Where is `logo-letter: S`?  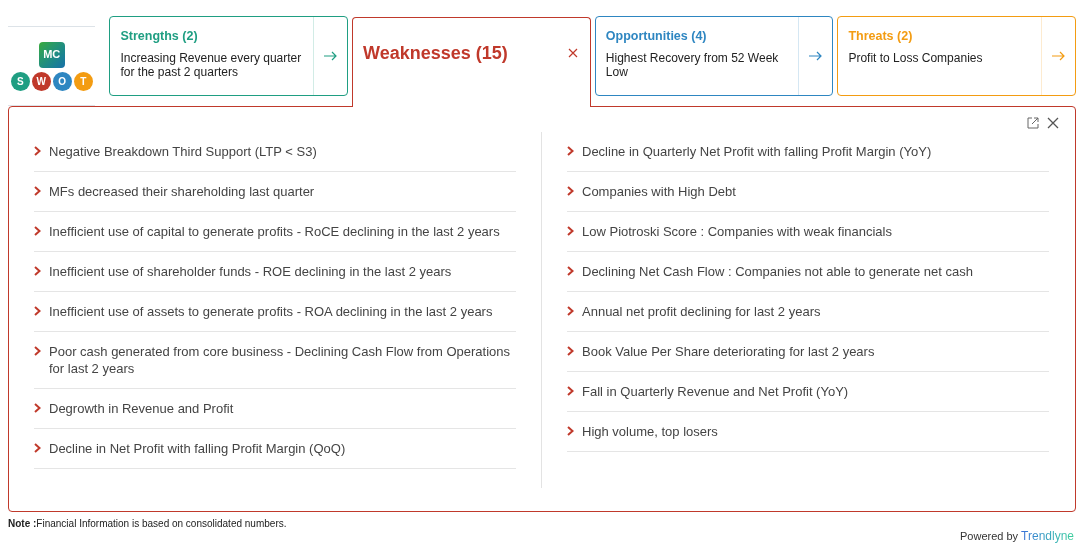
logo-letter: S is located at coordinates (20, 81).